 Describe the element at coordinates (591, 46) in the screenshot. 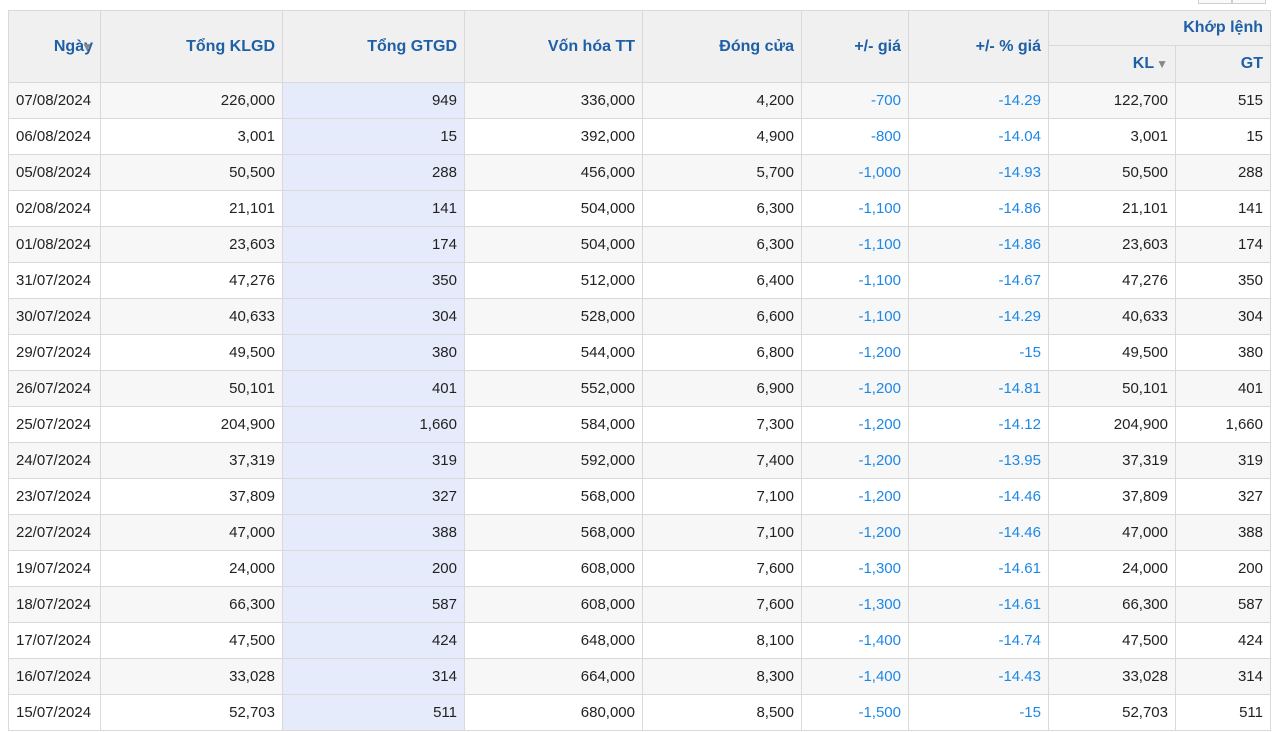

I see `col-header-market-cap-label: Vốn hóa TT` at that location.